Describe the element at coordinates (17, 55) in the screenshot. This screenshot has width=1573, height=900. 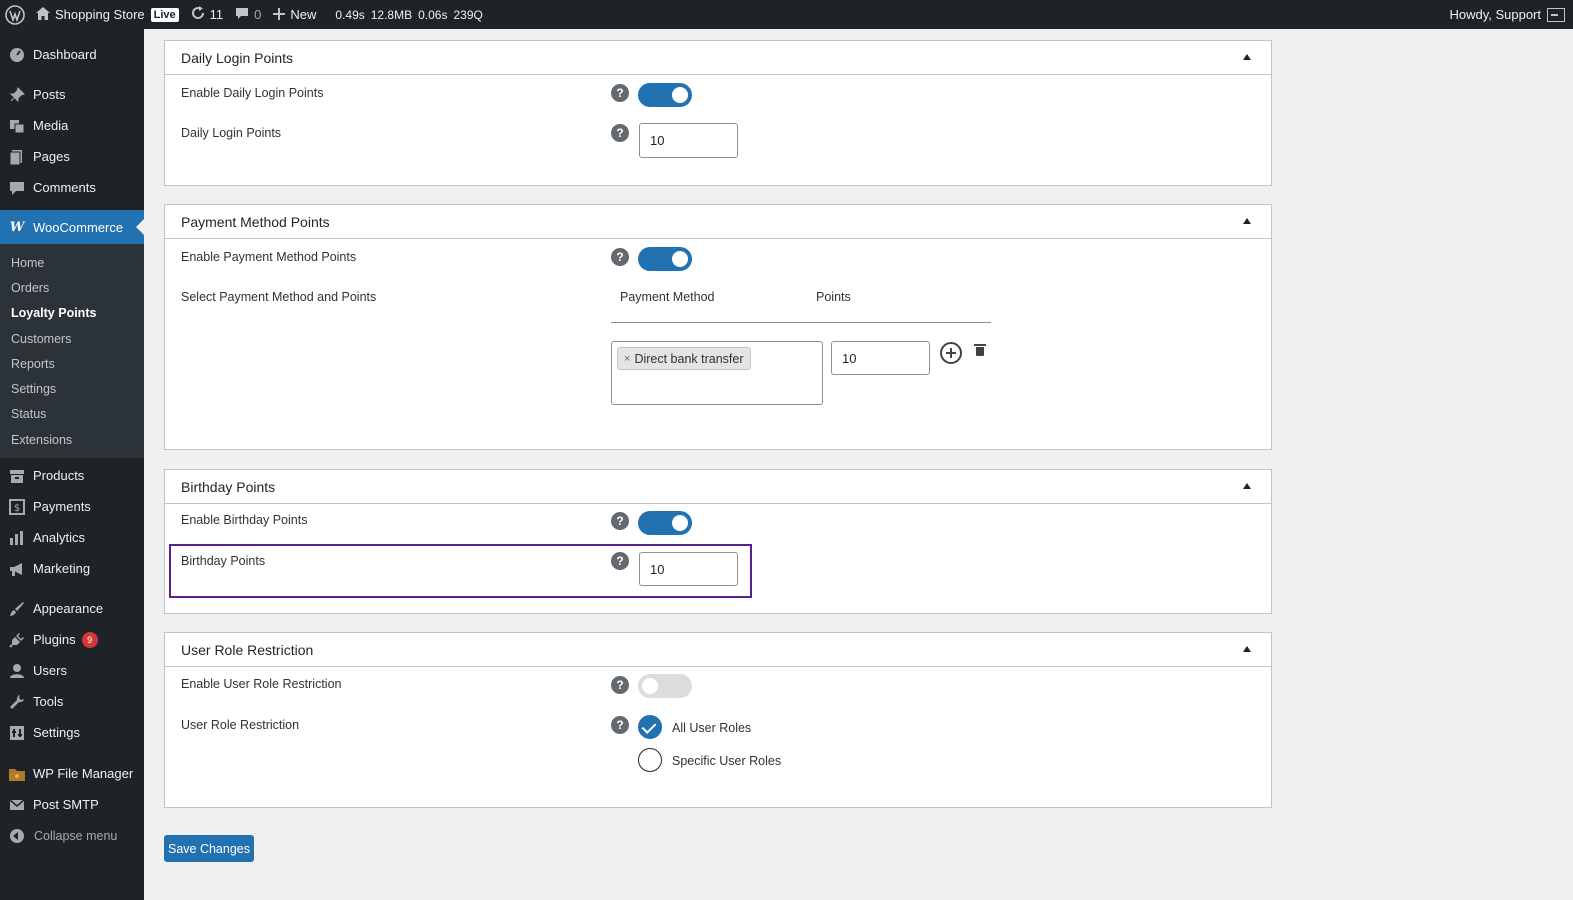
I see `dashboard-icon` at that location.